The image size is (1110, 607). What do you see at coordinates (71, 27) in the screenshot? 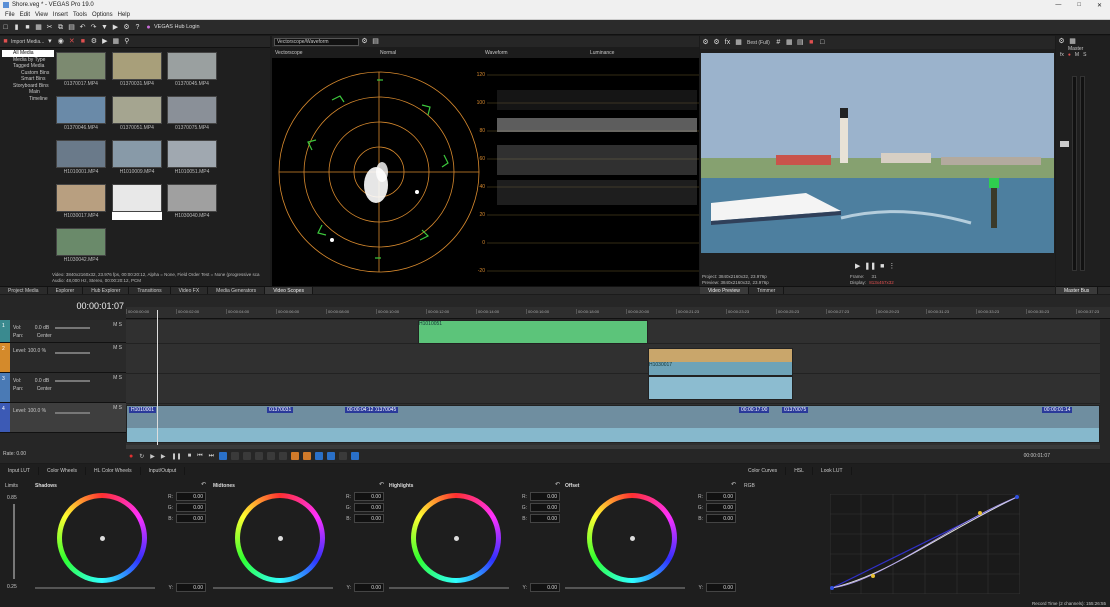
I see `paste-icon: ▤` at bounding box center [71, 27].